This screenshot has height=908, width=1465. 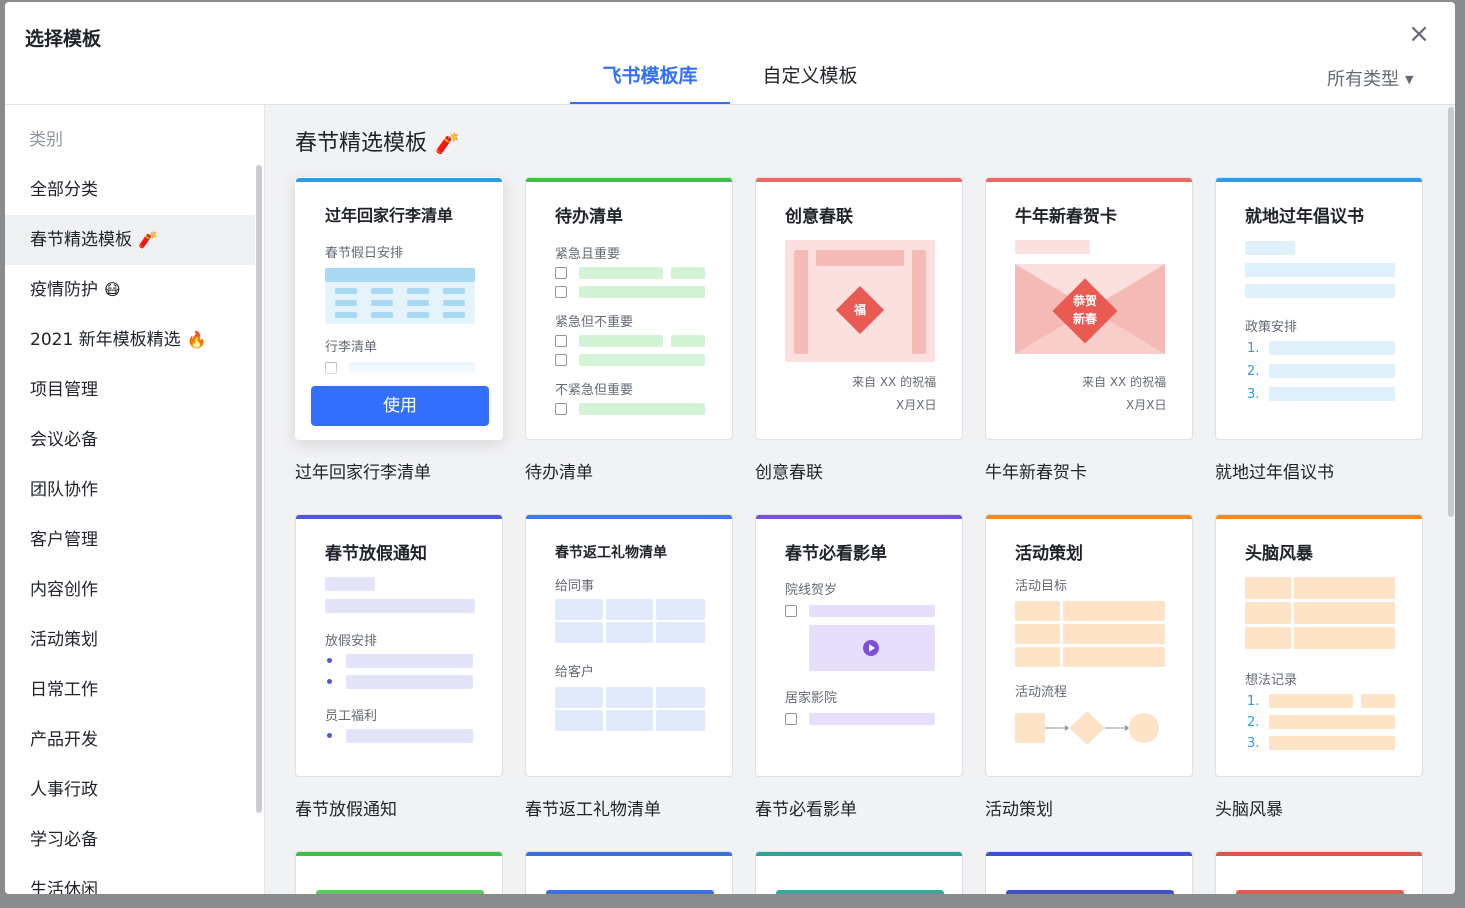 What do you see at coordinates (1271, 680) in the screenshot?
I see `card-preview-subtitle: 想法记录` at bounding box center [1271, 680].